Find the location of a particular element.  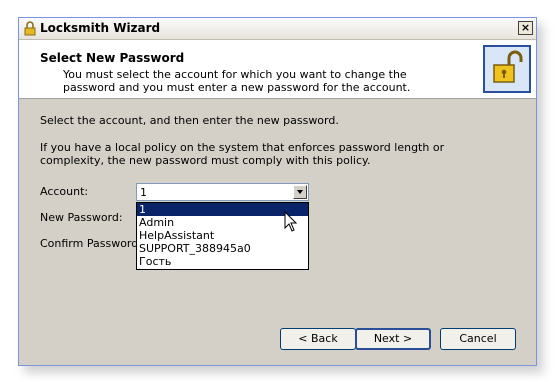

account-option: Гость is located at coordinates (222, 261).